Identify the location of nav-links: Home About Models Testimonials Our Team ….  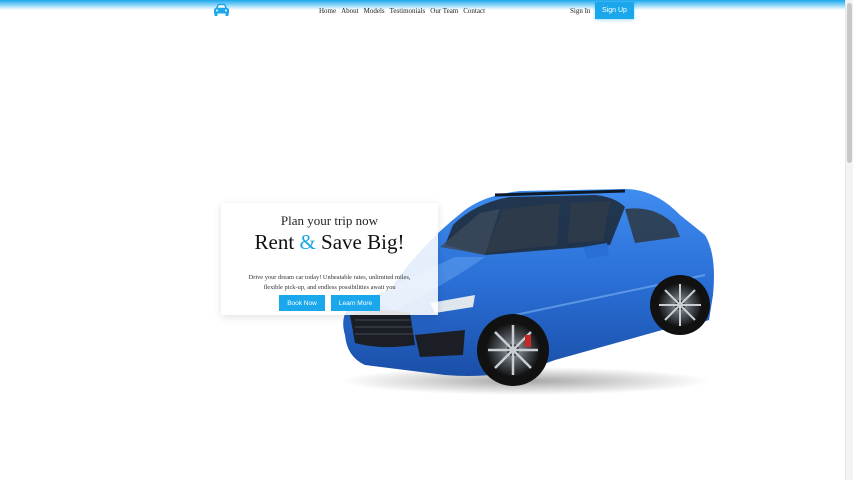
(402, 11).